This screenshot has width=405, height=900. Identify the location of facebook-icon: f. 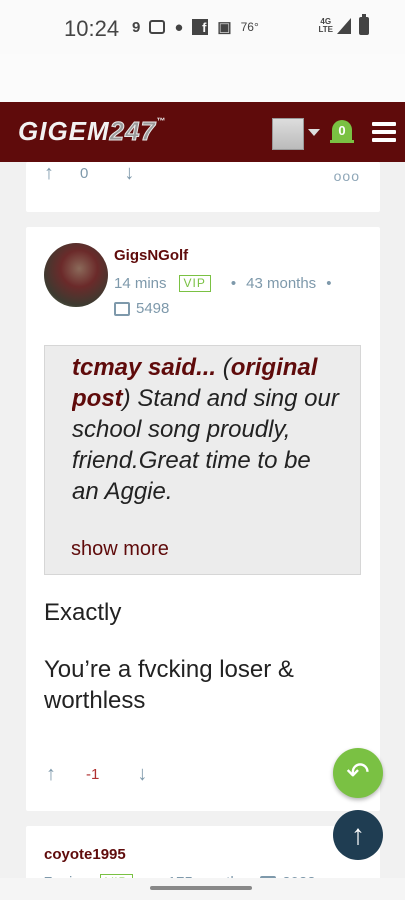
(200, 27).